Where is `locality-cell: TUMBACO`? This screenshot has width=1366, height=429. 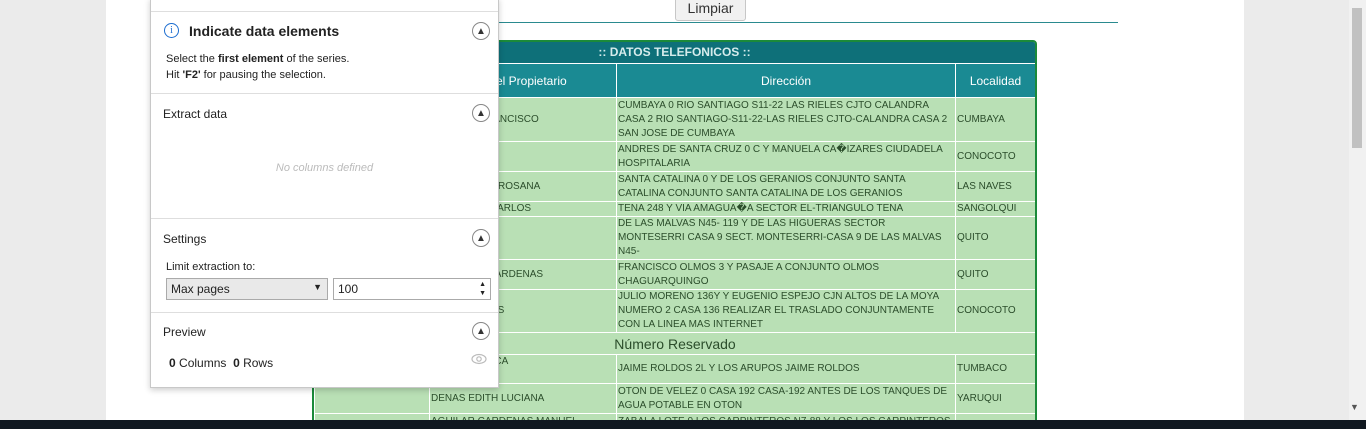 locality-cell: TUMBACO is located at coordinates (995, 369).